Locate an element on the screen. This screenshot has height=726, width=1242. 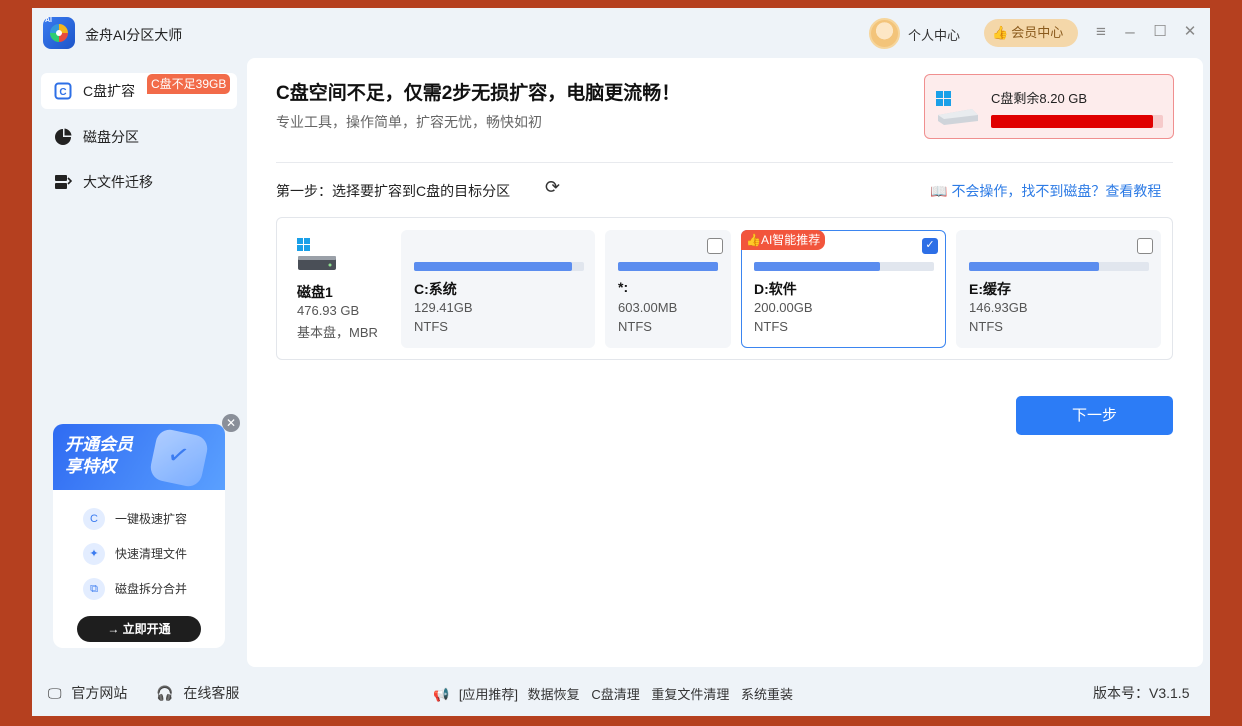
promo-feature: ⧉ 磁盘拆分合并 is located at coordinates (135, 589).